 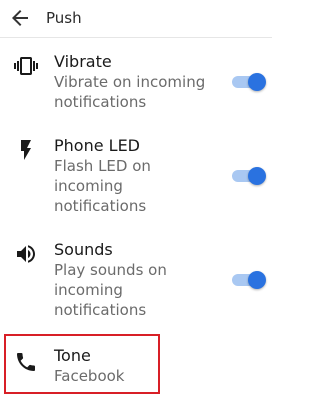 I want to click on app-header: Push, so click(x=136, y=19).